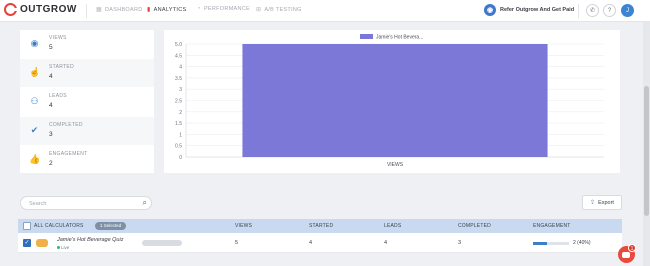 The image size is (650, 266). I want to click on header-started: STARTED, so click(321, 226).